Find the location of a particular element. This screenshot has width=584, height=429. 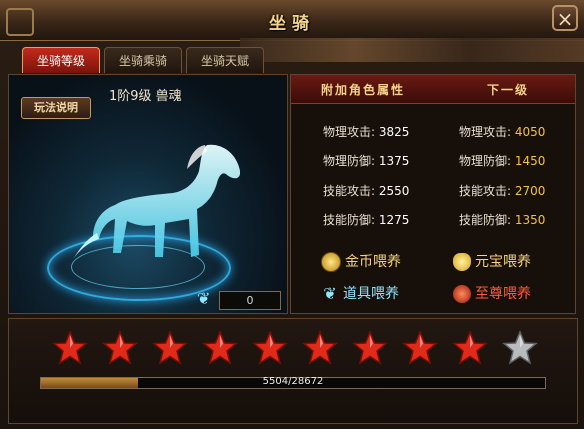

stat-row: 技能防御: 1275 is located at coordinates (366, 219).